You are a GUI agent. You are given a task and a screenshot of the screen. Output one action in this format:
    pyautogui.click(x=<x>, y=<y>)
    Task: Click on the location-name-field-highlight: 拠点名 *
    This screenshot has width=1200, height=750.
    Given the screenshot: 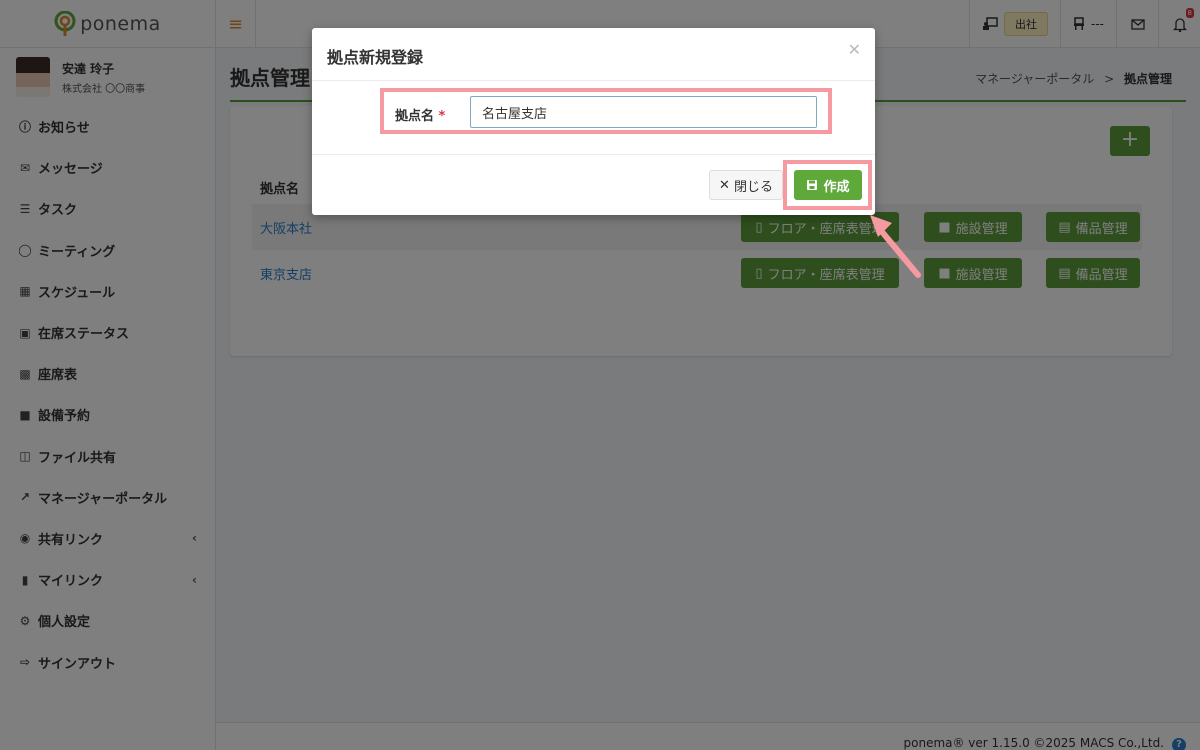 What is the action you would take?
    pyautogui.click(x=606, y=111)
    